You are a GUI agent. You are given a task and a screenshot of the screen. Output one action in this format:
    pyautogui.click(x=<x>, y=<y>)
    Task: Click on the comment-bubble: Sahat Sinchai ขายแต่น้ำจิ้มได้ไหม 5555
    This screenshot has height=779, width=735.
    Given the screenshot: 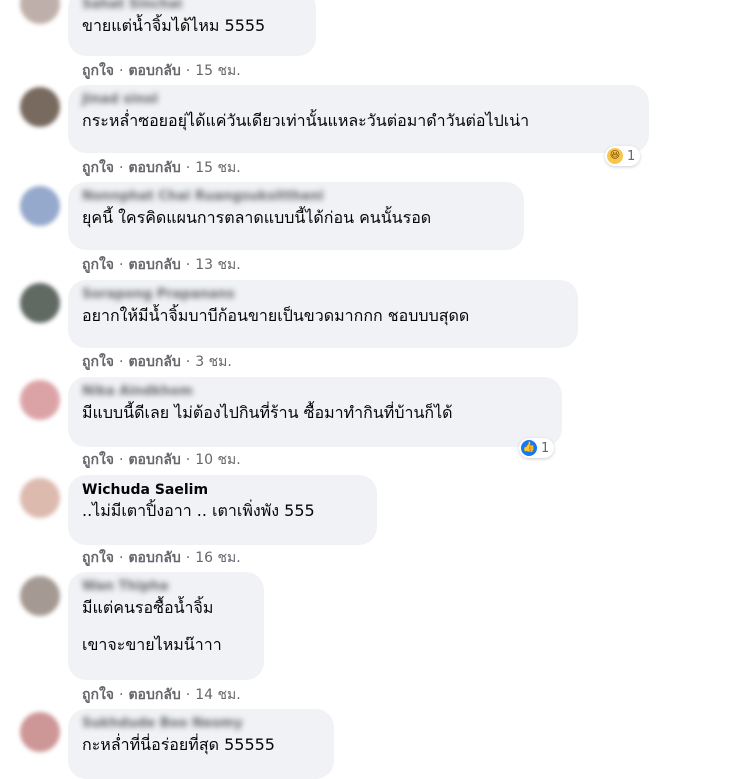 What is the action you would take?
    pyautogui.click(x=192, y=28)
    